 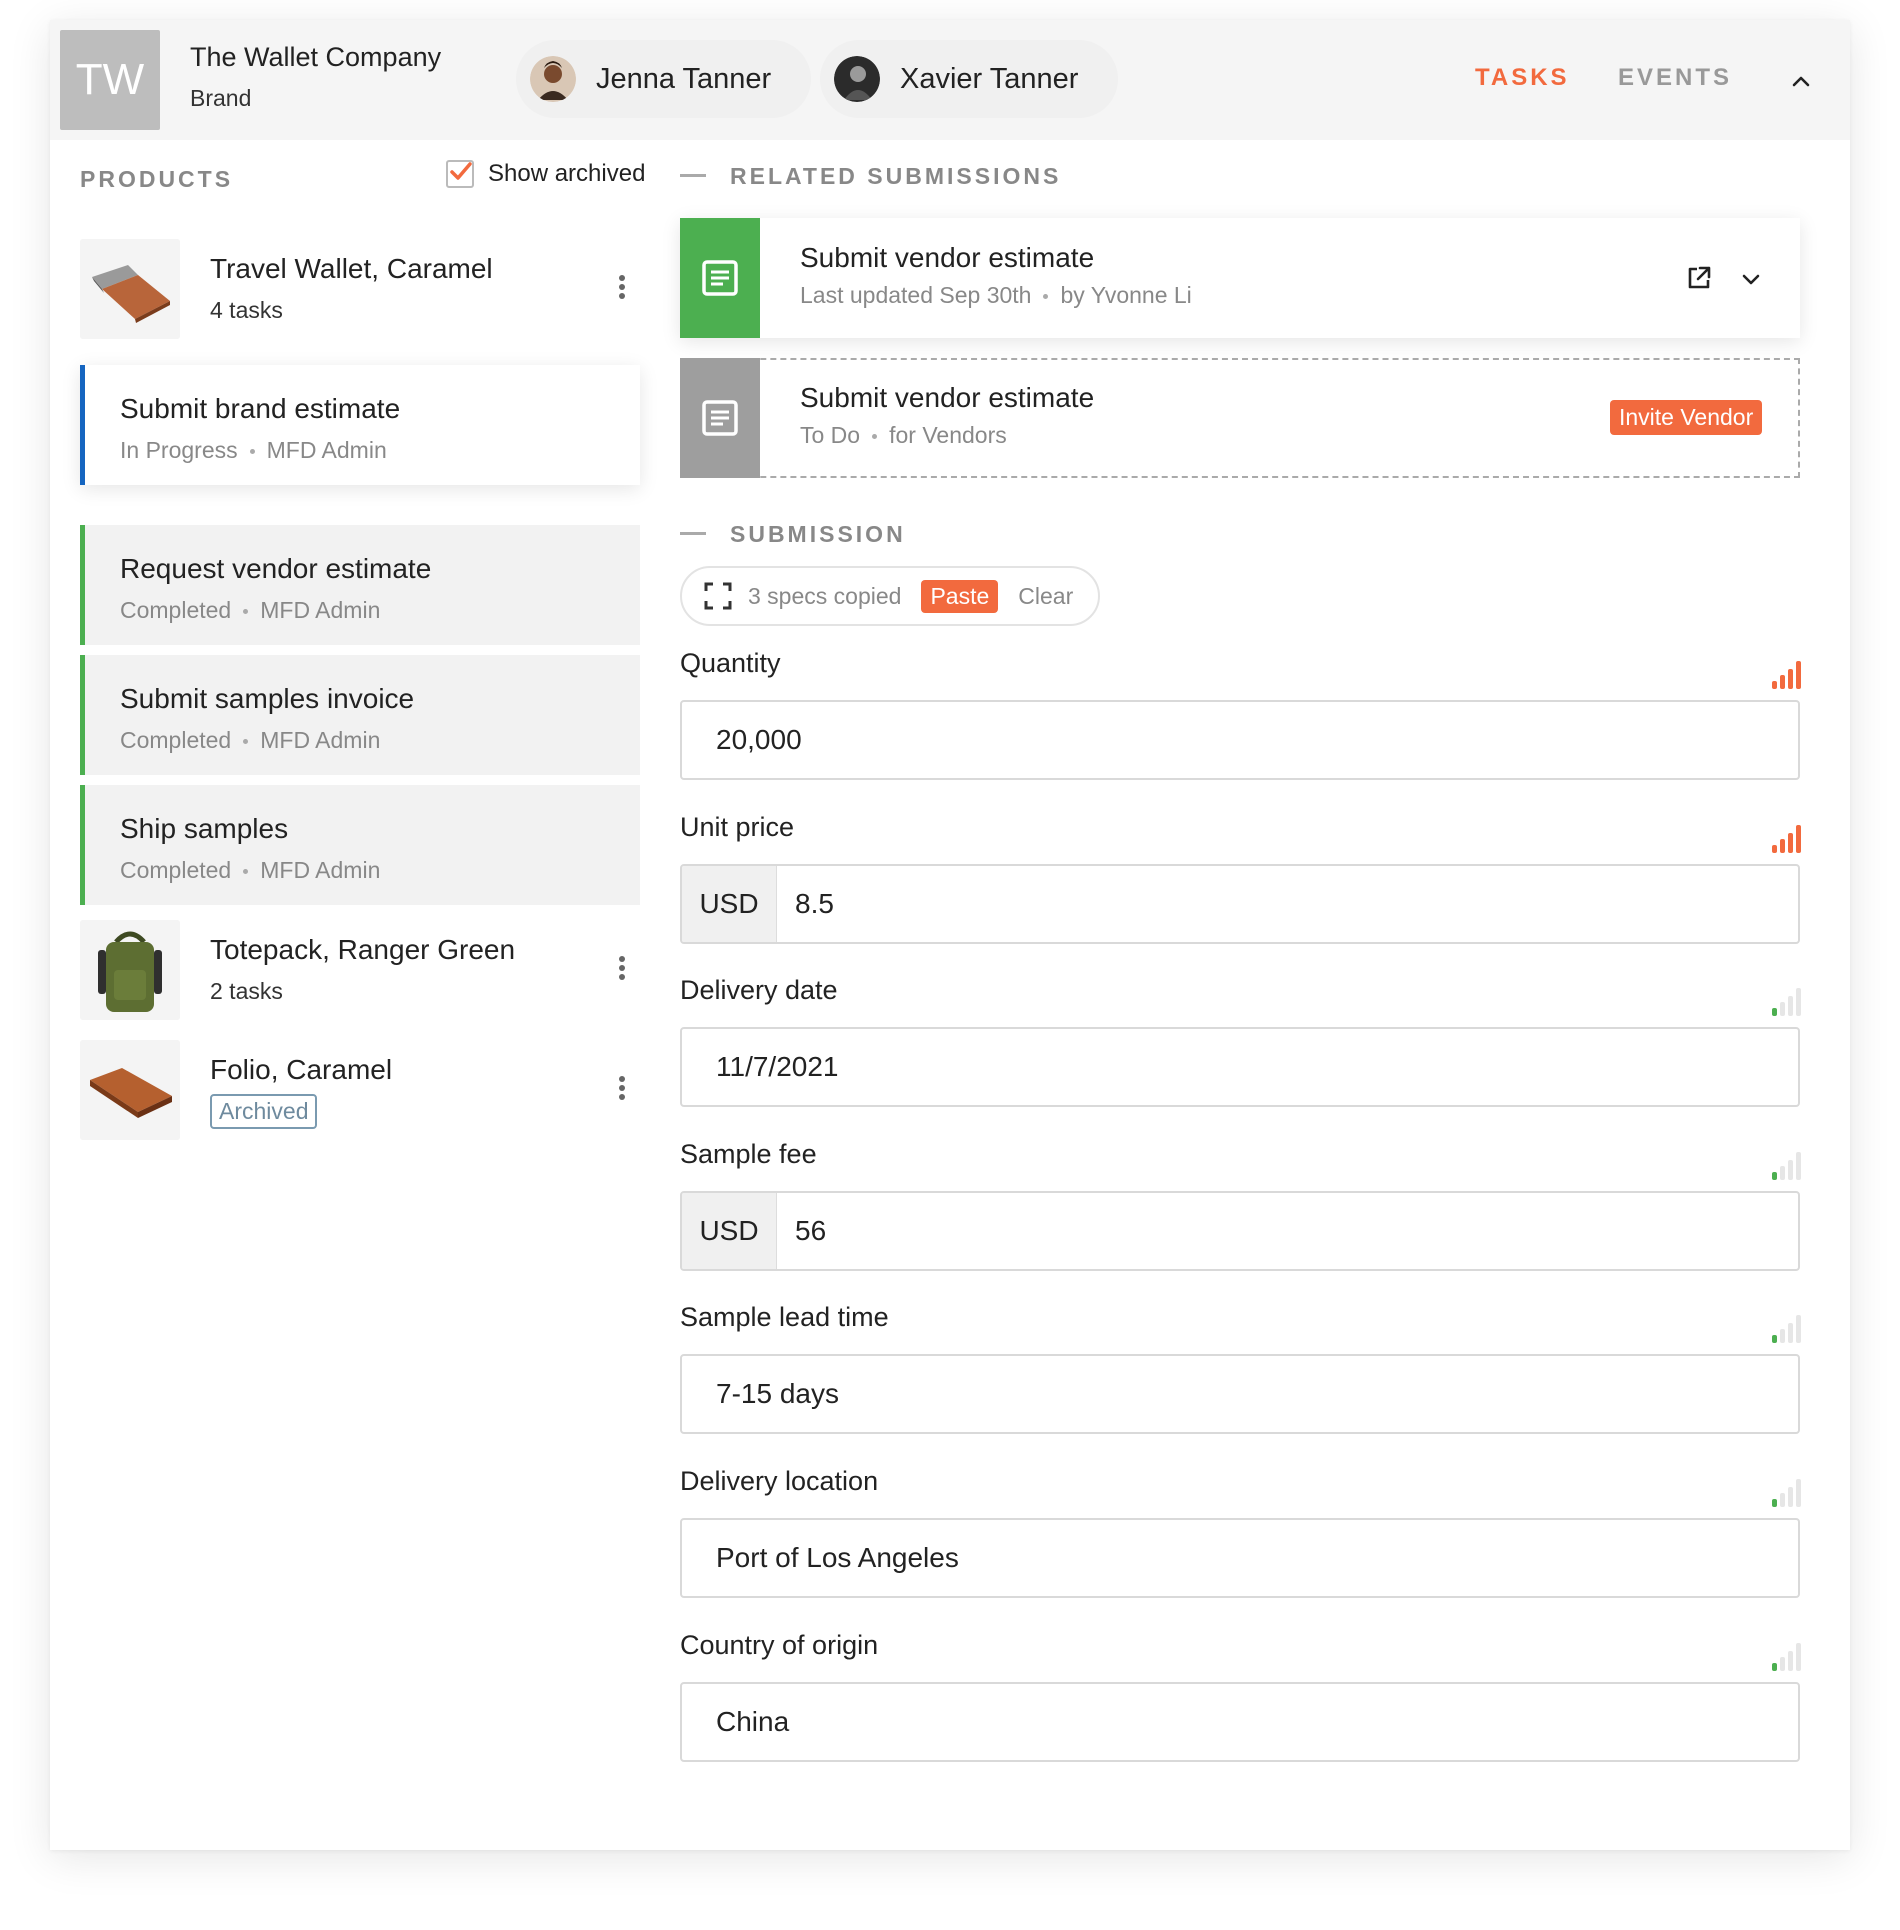 What do you see at coordinates (779, 1645) in the screenshot?
I see `field-label: Country of origin` at bounding box center [779, 1645].